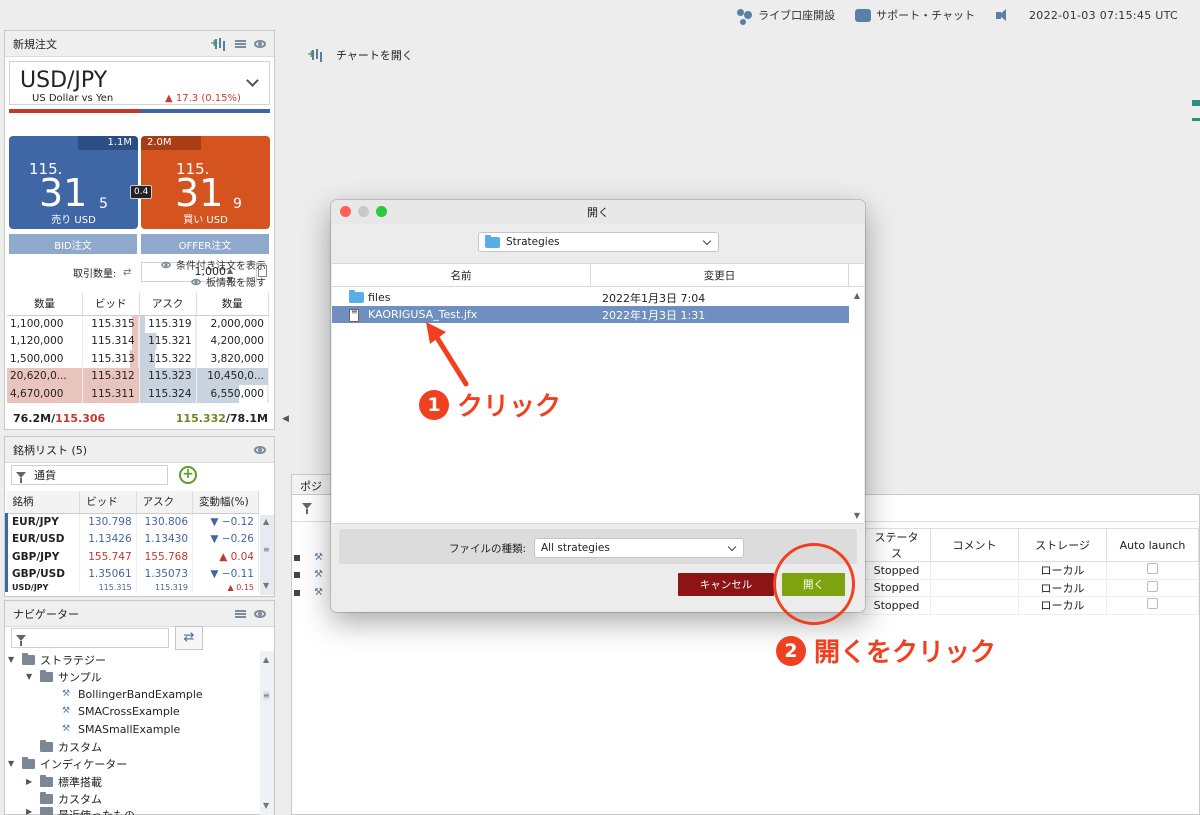 The width and height of the screenshot is (1200, 815). Describe the element at coordinates (915, 15) in the screenshot. I see `support-chat-link: サポート・チャット` at that location.